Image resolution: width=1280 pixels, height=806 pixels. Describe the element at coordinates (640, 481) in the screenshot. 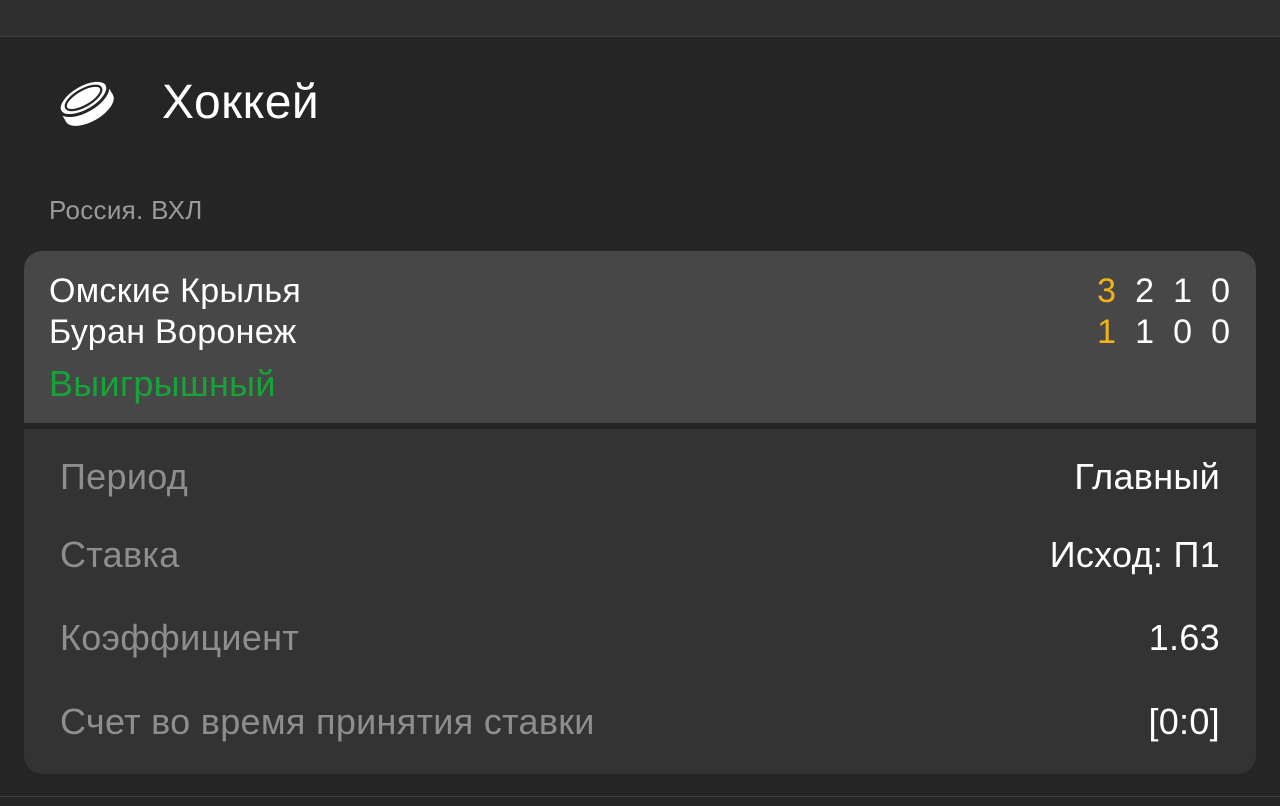

I see `detail-row-period: Период Главный` at that location.